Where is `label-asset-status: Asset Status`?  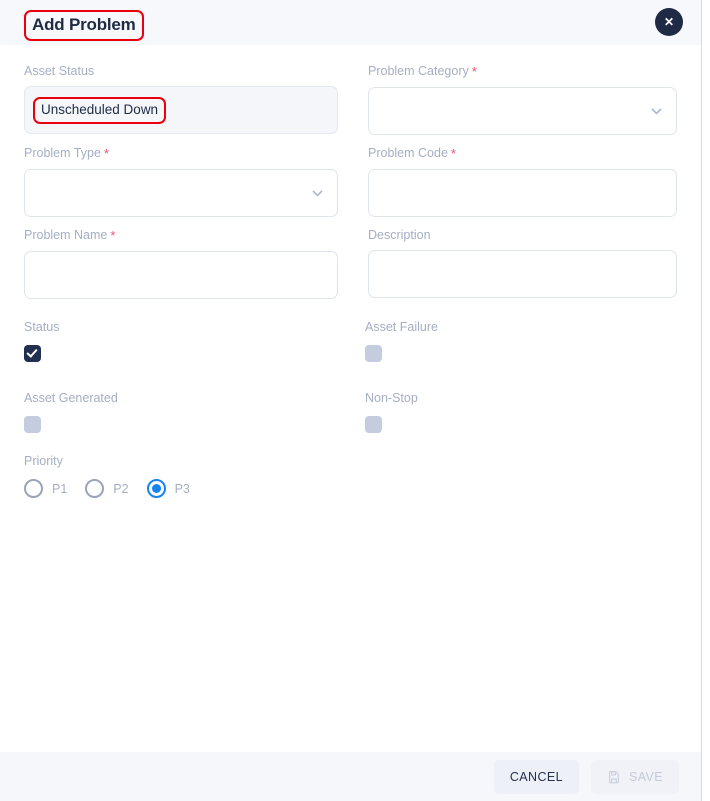 label-asset-status: Asset Status is located at coordinates (181, 71).